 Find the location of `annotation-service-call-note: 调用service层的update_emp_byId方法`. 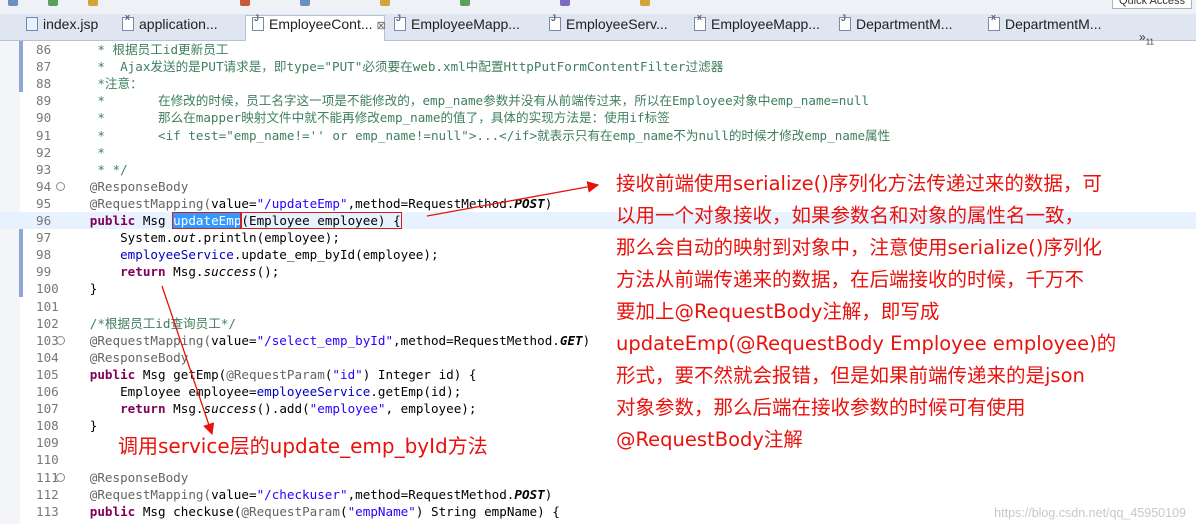

annotation-service-call-note: 调用service层的update_emp_byId方法 is located at coordinates (303, 446).